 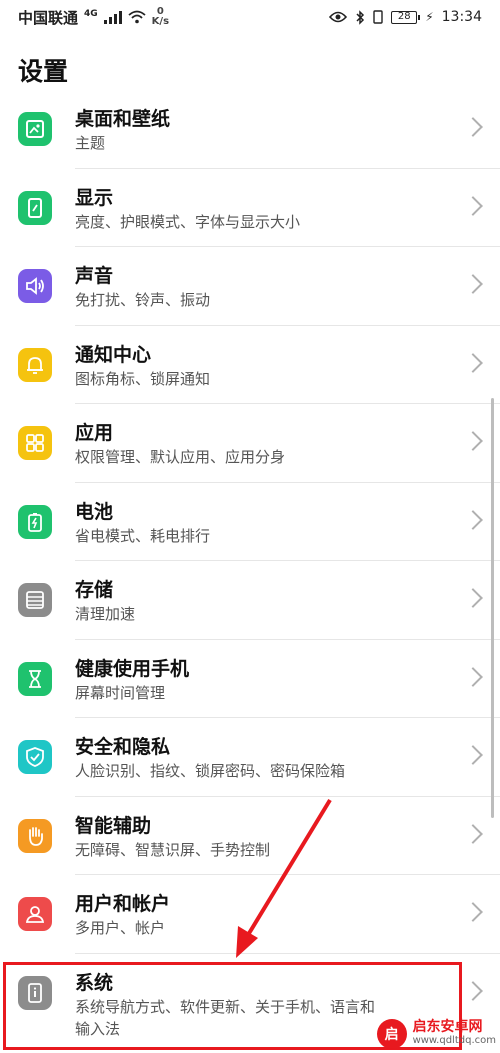 I want to click on status-left: 中国联通 4G 0 K/s, so click(x=93, y=17).